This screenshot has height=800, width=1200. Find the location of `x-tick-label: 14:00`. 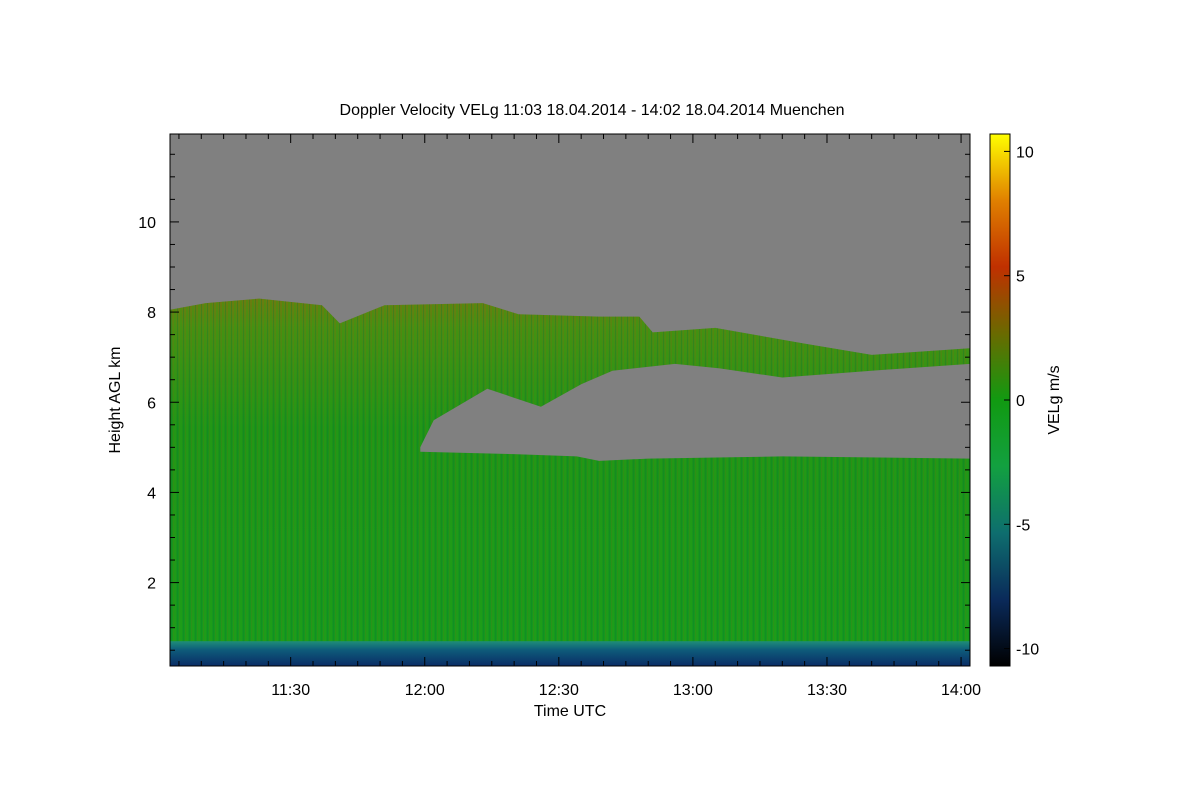

x-tick-label: 14:00 is located at coordinates (961, 690).